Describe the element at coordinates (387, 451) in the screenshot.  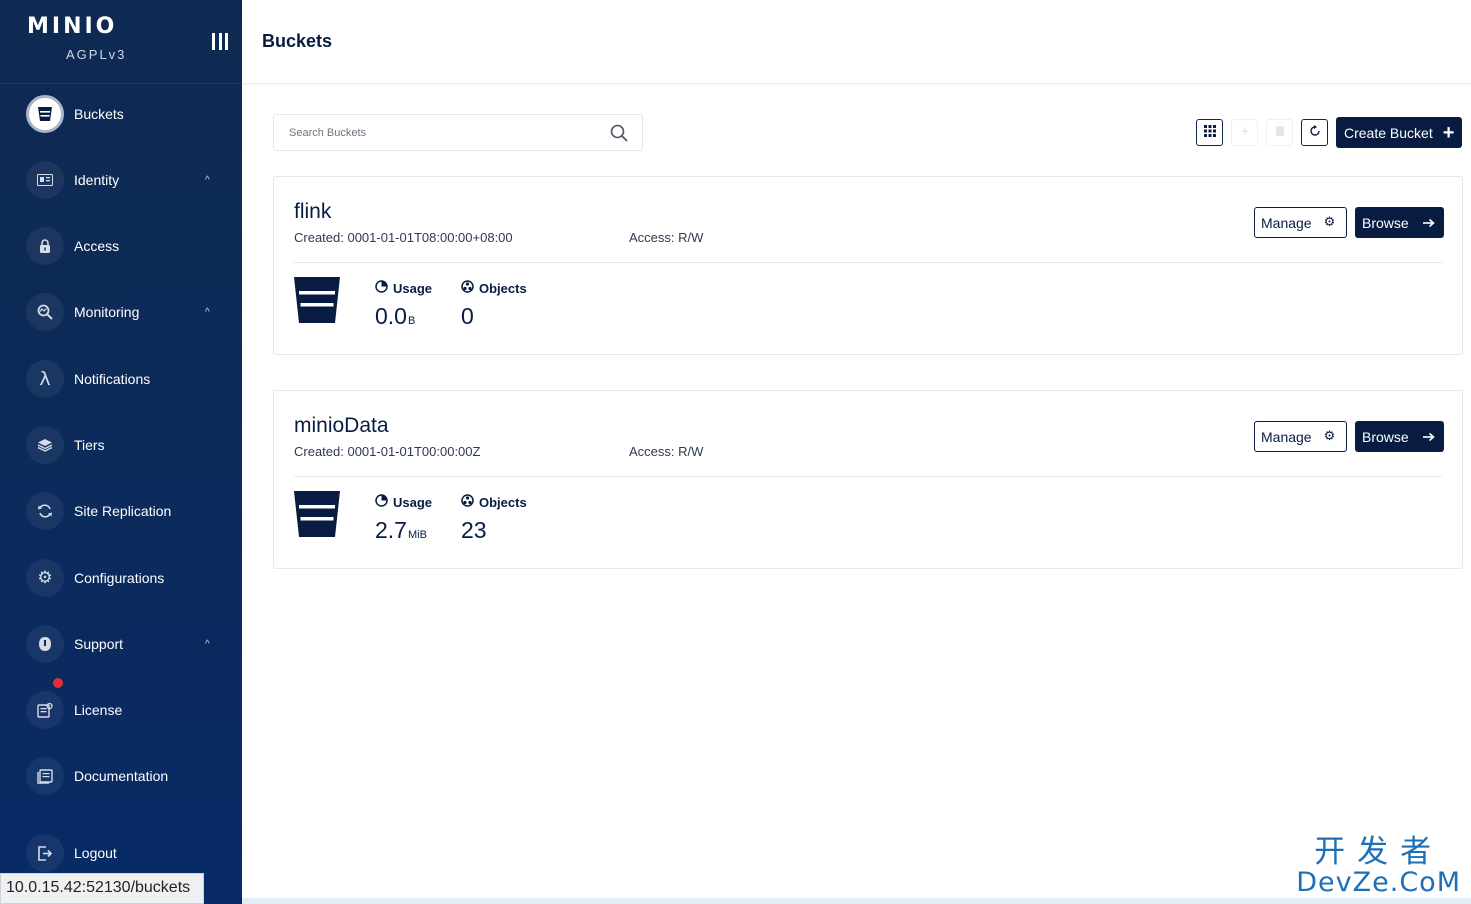
I see `bucket-created: Created: 0001-01-01T00:00:00Z` at that location.